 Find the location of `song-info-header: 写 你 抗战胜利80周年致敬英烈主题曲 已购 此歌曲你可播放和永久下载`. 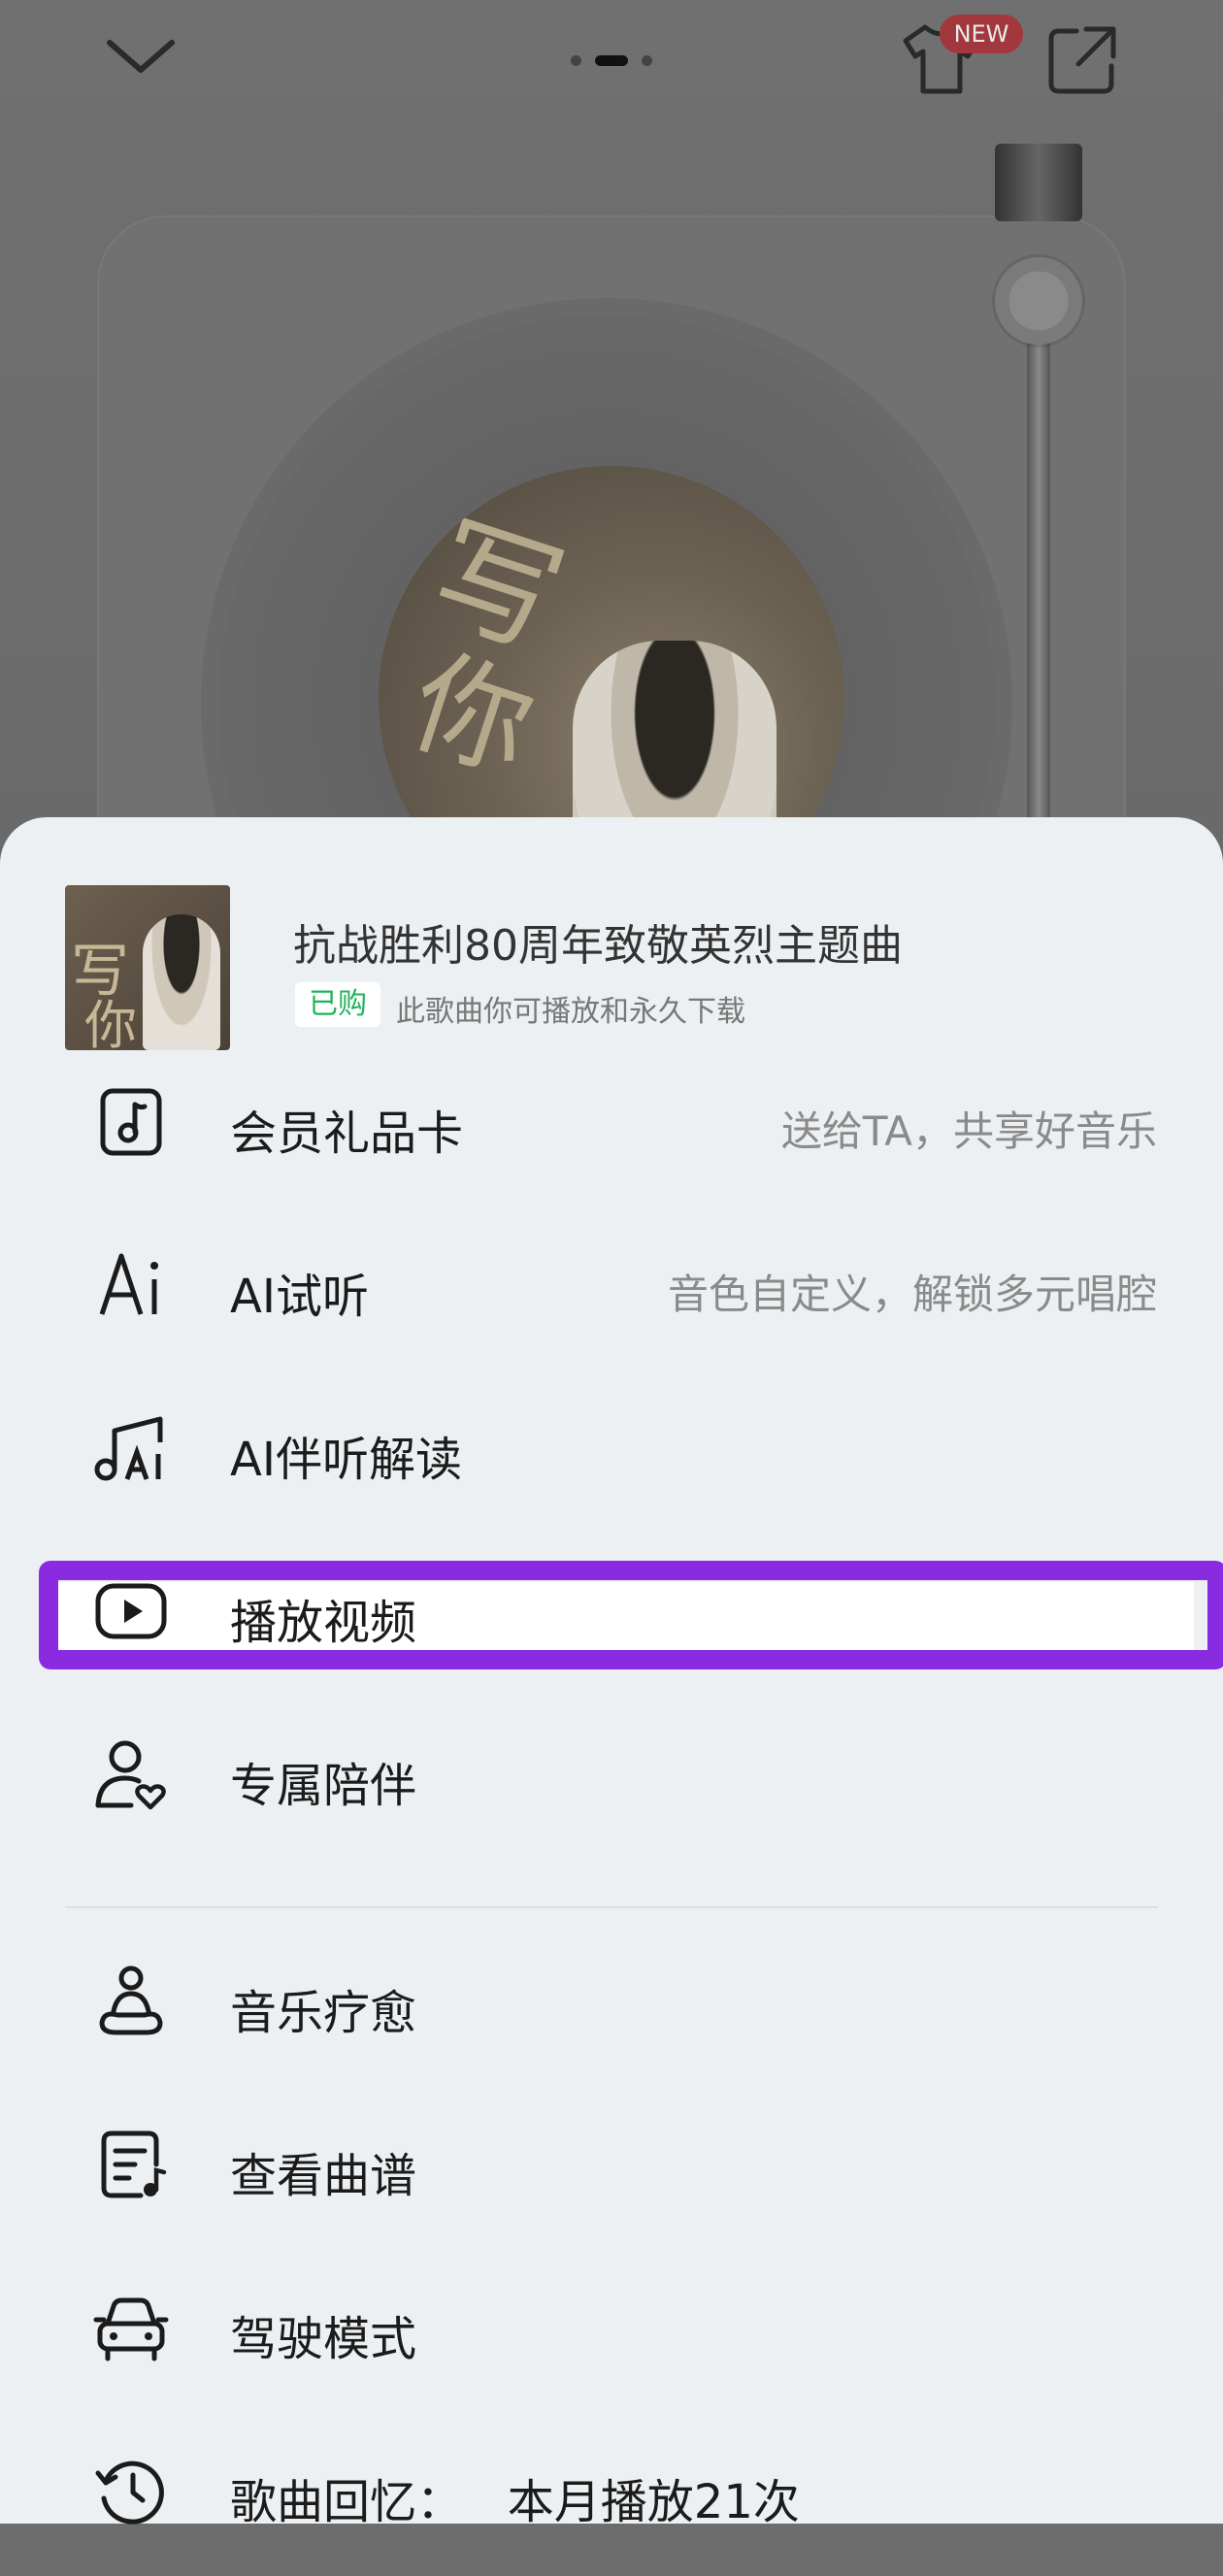

song-info-header: 写 你 抗战胜利80周年致敬英烈主题曲 已购 此歌曲你可播放和永久下载 is located at coordinates (611, 943).